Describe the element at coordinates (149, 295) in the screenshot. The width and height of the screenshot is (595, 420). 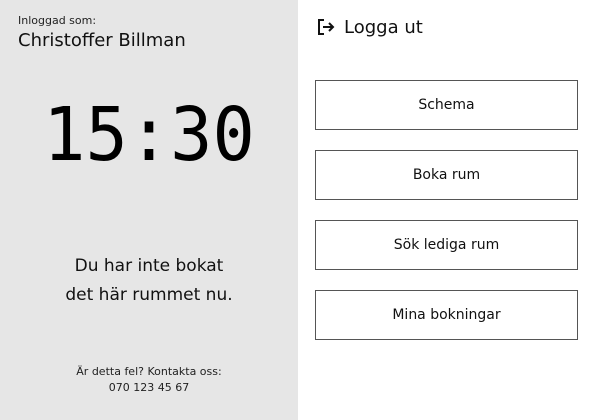
I see `booking-status-line-2: det här rummet nu.` at that location.